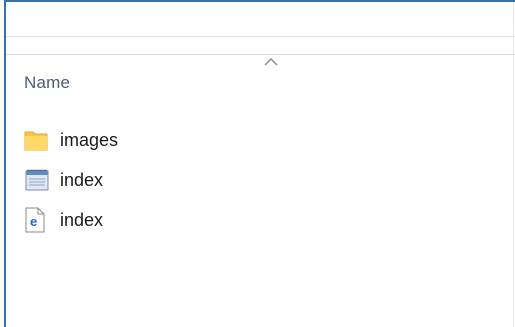  I want to click on text-document-icon, so click(37, 180).